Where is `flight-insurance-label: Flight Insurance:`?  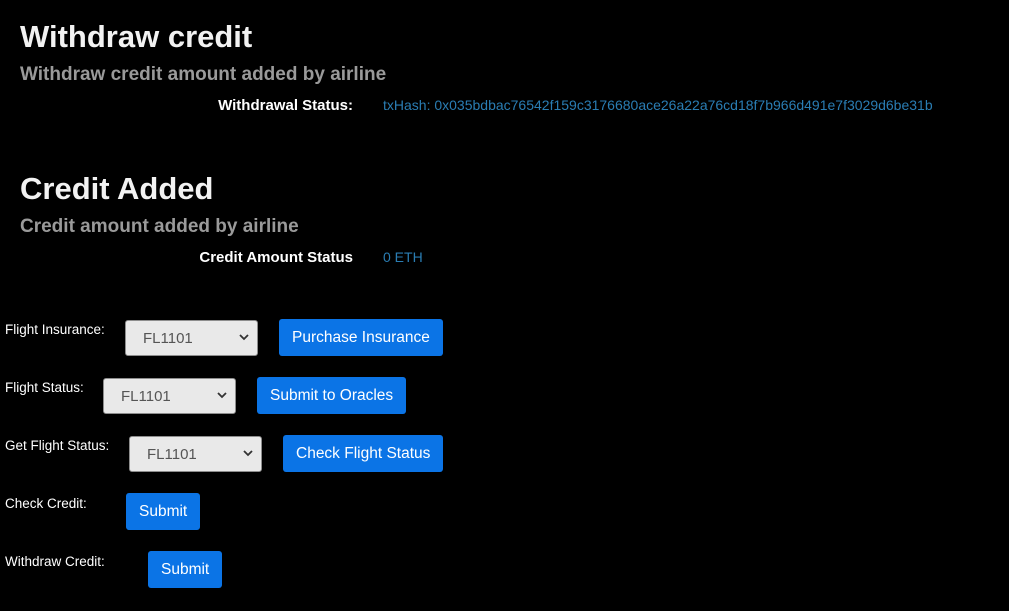 flight-insurance-label: Flight Insurance: is located at coordinates (55, 329).